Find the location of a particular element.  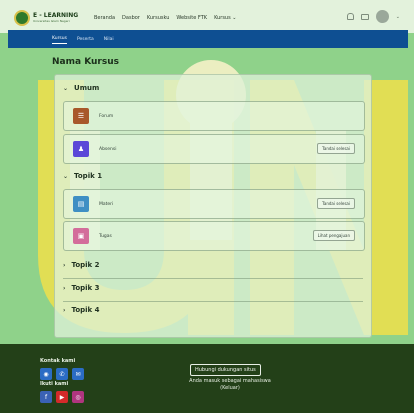

attendance-icon: ♟ is located at coordinates (81, 149).